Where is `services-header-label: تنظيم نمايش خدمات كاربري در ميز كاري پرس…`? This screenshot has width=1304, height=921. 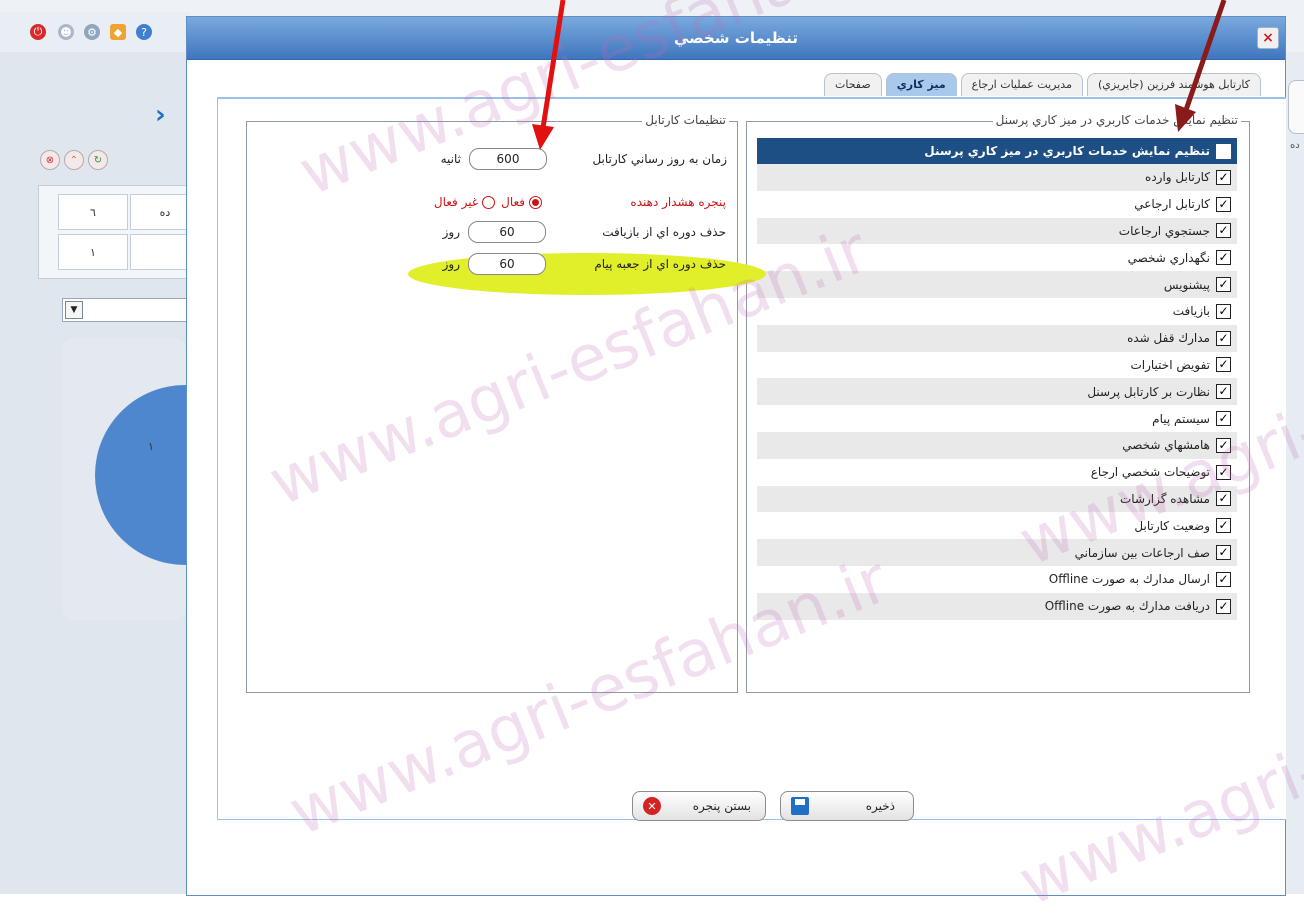 services-header-label: تنظيم نمايش خدمات كاربري در ميز كاري پرس… is located at coordinates (1067, 151).